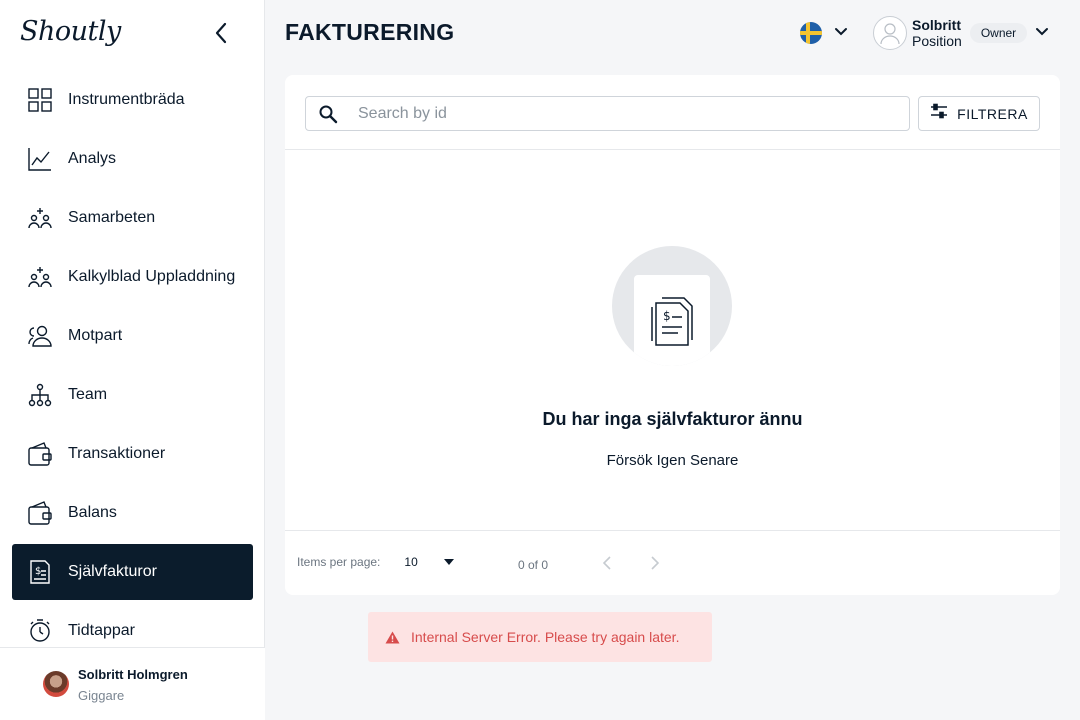 Image resolution: width=1080 pixels, height=720 pixels. Describe the element at coordinates (672, 419) in the screenshot. I see `empty-state-title: Du har inga självfakturor ännu` at that location.